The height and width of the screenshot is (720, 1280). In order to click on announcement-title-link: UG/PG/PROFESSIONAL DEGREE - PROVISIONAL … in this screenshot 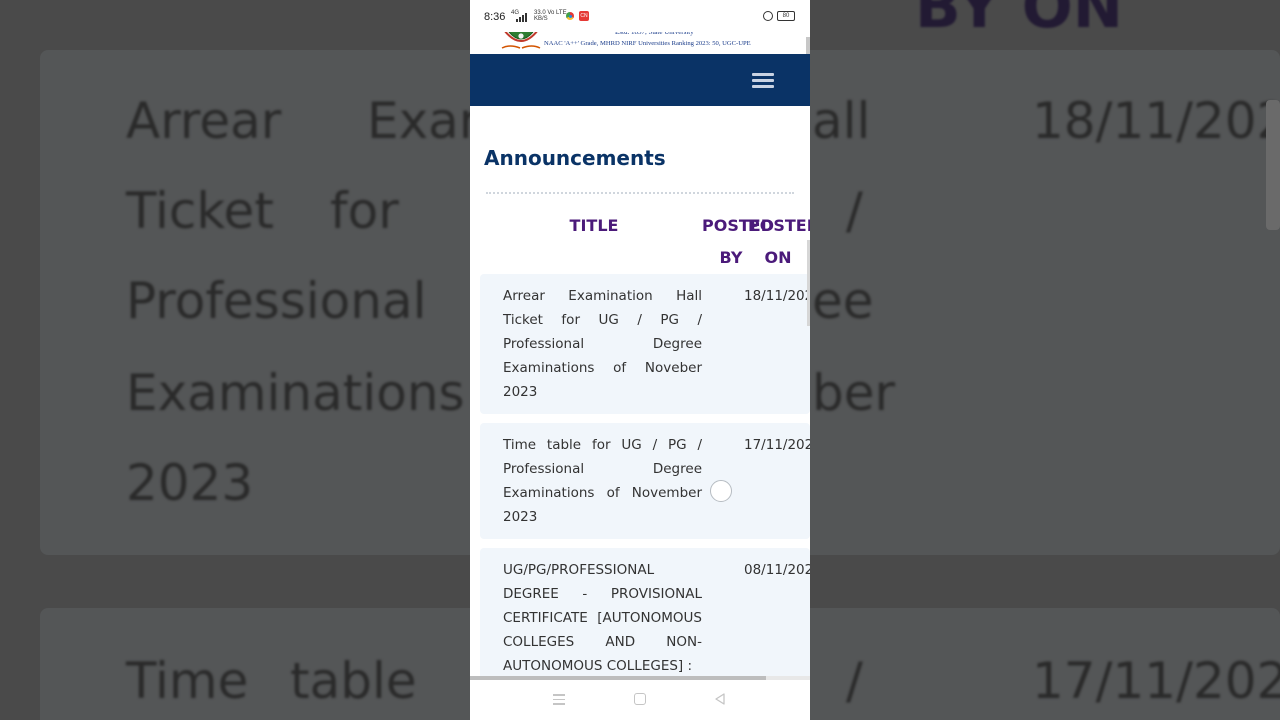, I will do `click(602, 617)`.